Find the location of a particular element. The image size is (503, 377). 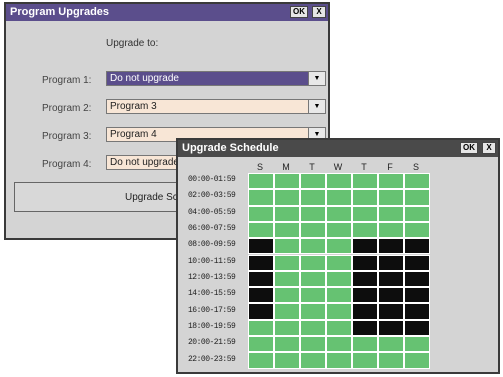

program-3-label: Program 3: is located at coordinates (67, 136).